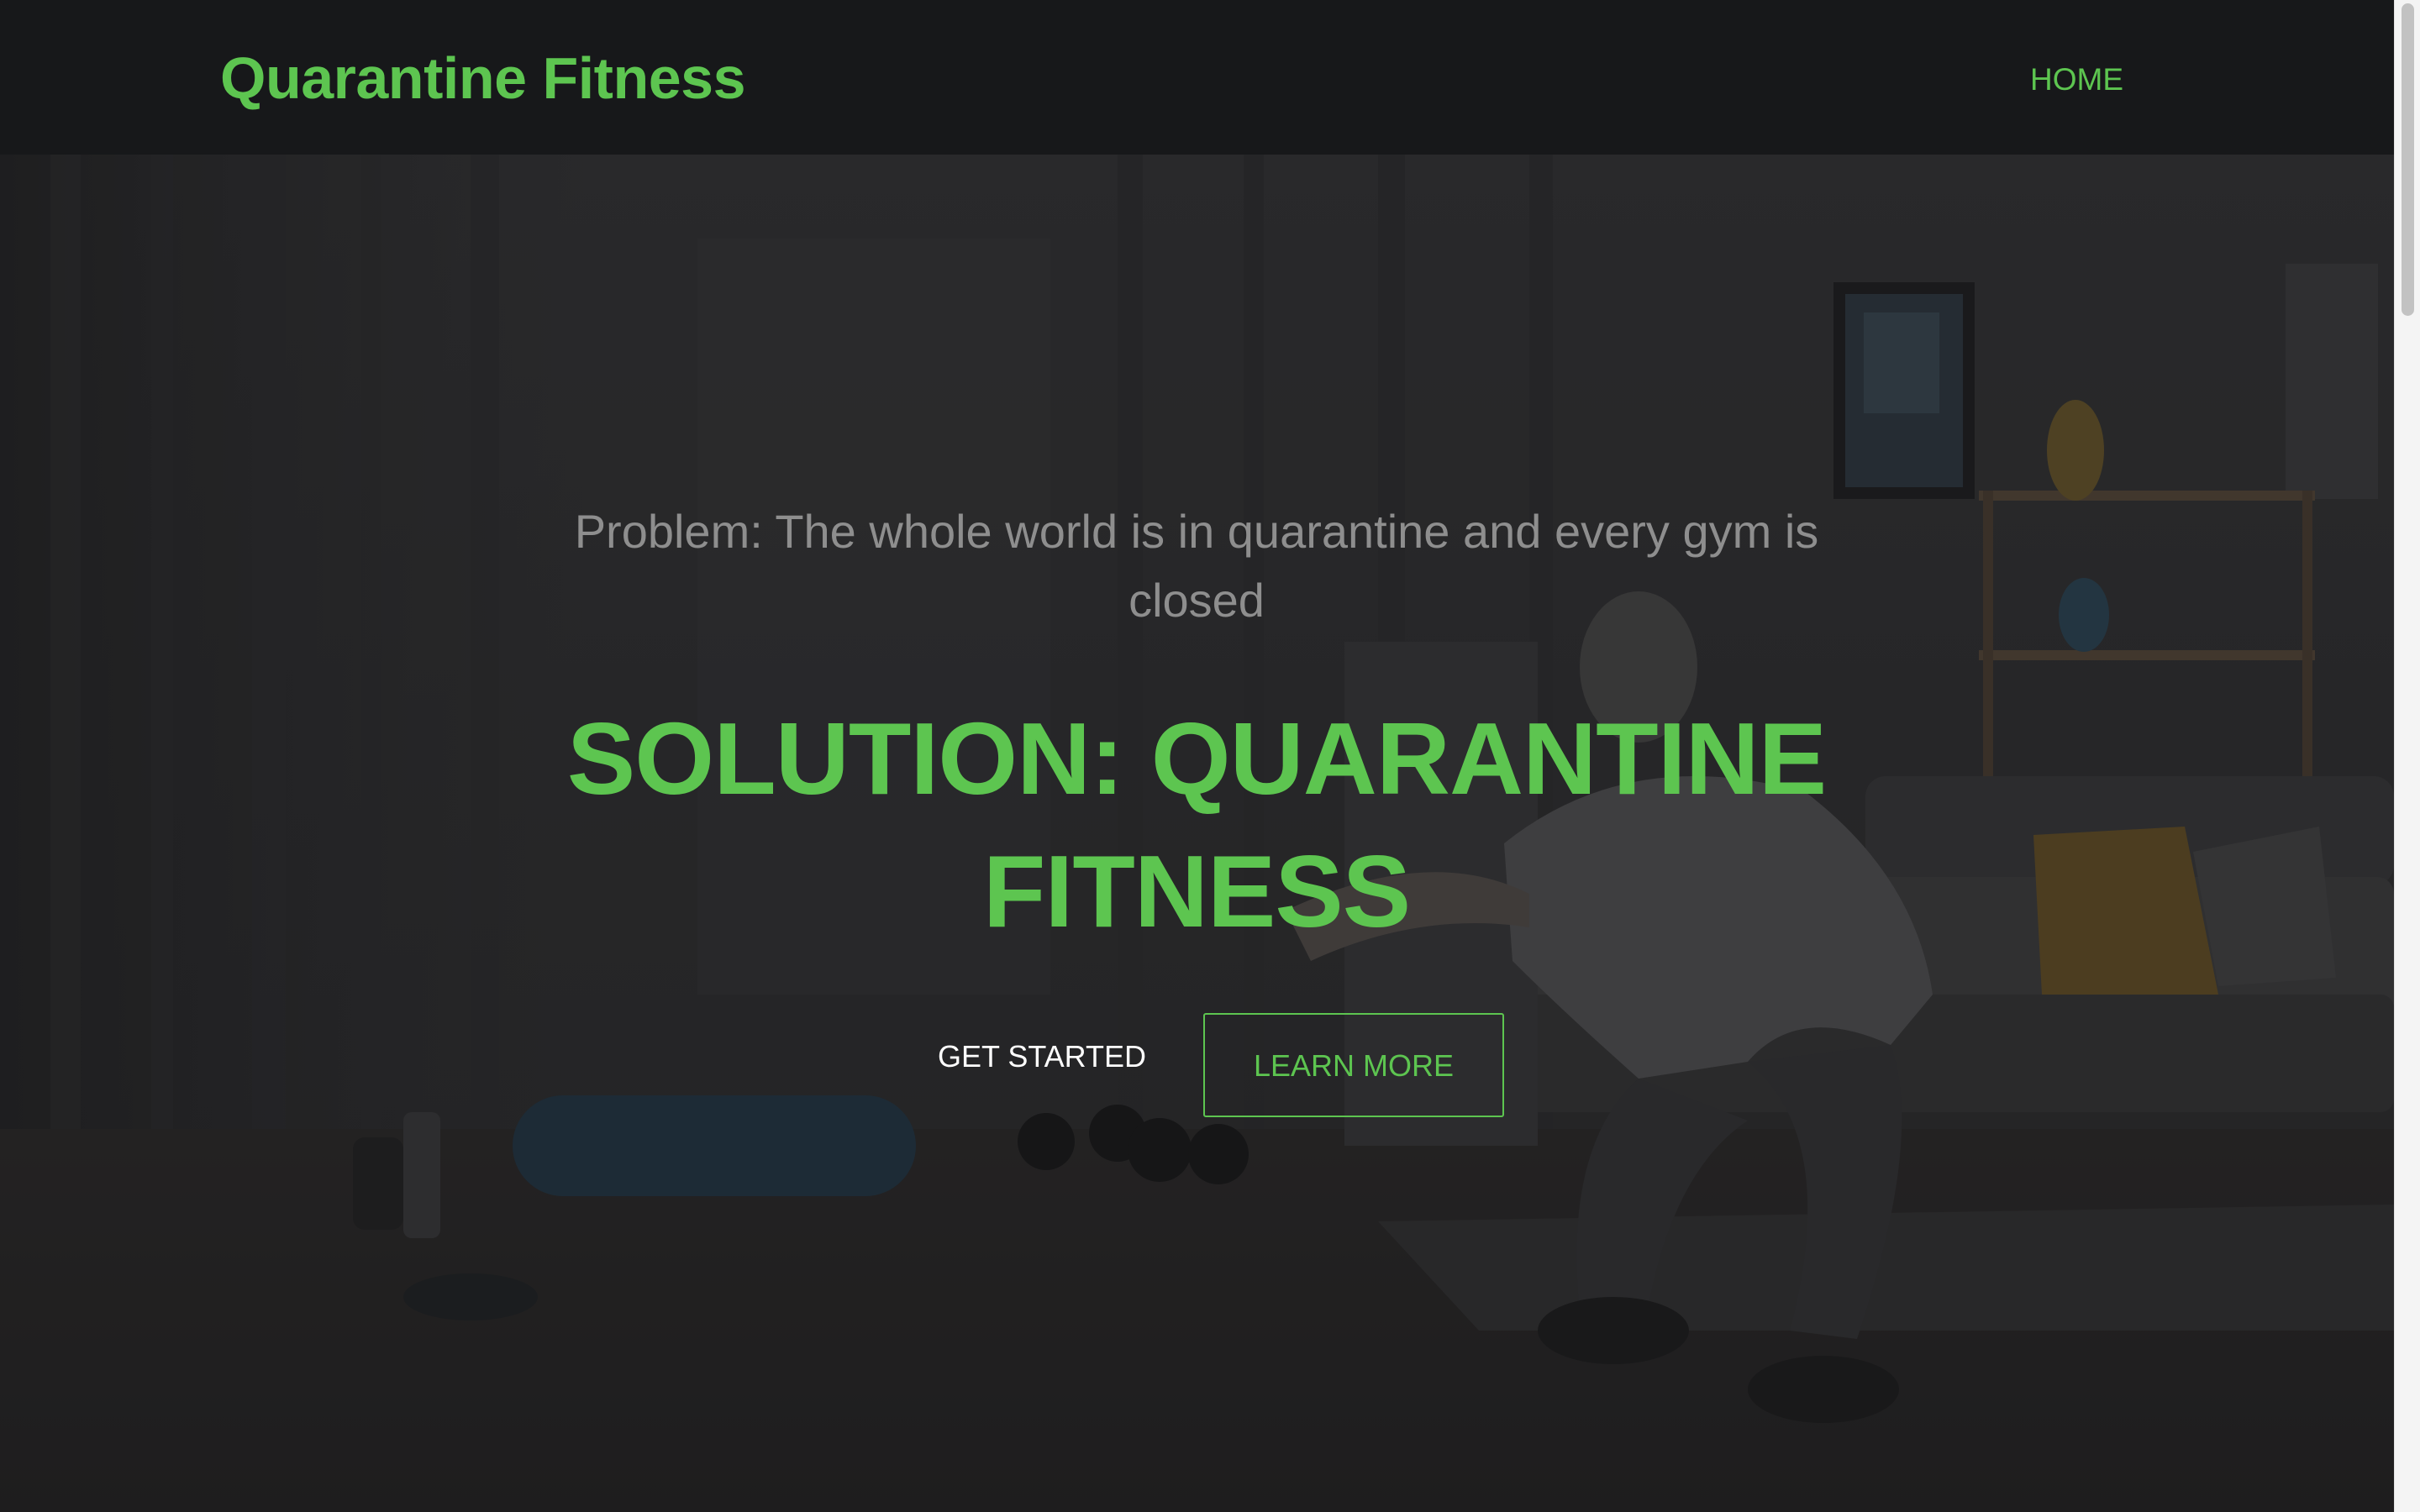  Describe the element at coordinates (1353, 1065) in the screenshot. I see `learn-more-button: LEARN MORE` at that location.